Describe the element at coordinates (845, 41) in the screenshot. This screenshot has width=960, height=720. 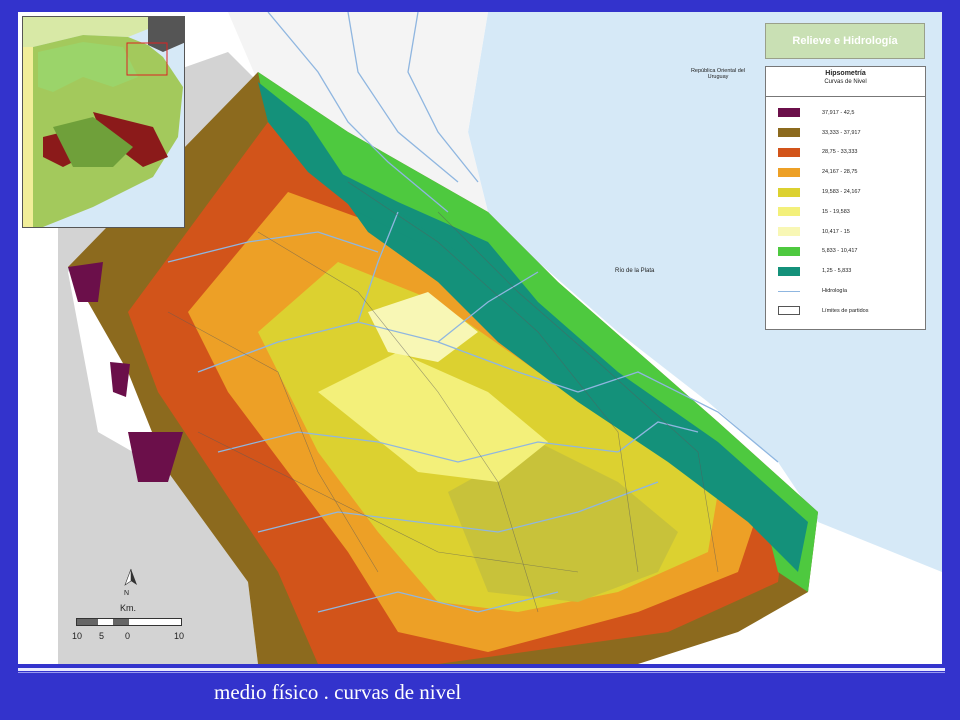
I see `map-title: Relieve e Hidrología` at that location.